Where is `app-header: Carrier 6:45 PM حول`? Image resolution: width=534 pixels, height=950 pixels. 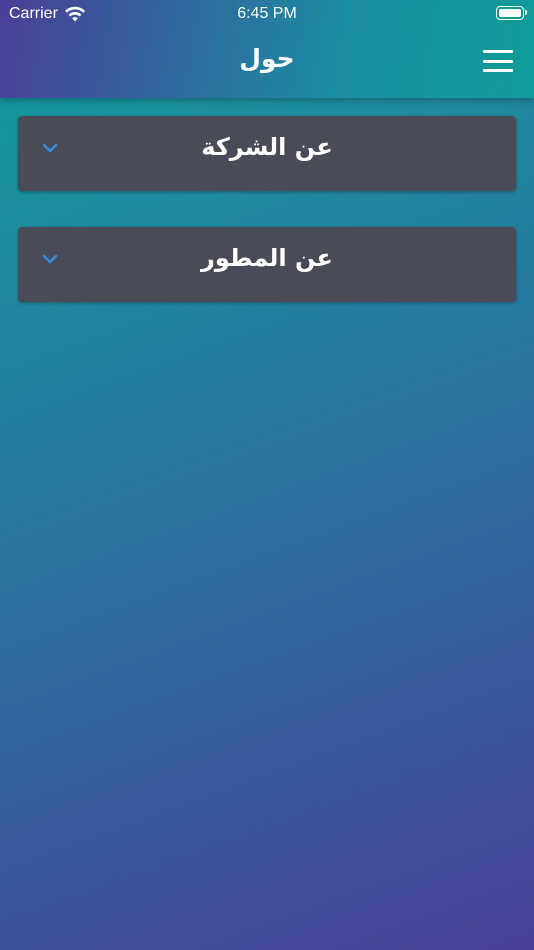
app-header: Carrier 6:45 PM حول is located at coordinates (267, 49).